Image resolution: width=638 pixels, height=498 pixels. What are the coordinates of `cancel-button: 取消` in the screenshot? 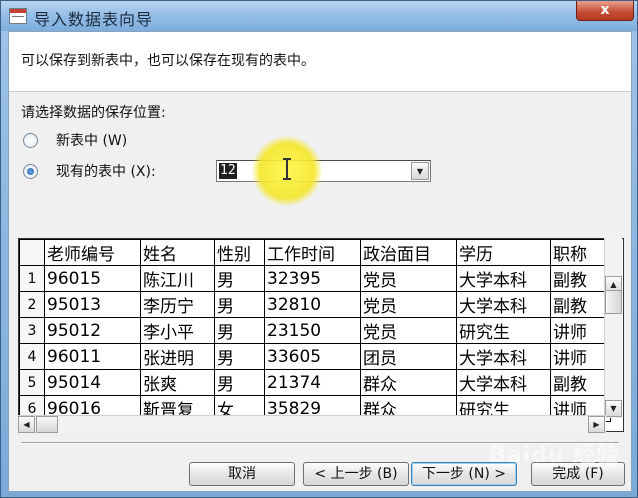 It's located at (242, 474).